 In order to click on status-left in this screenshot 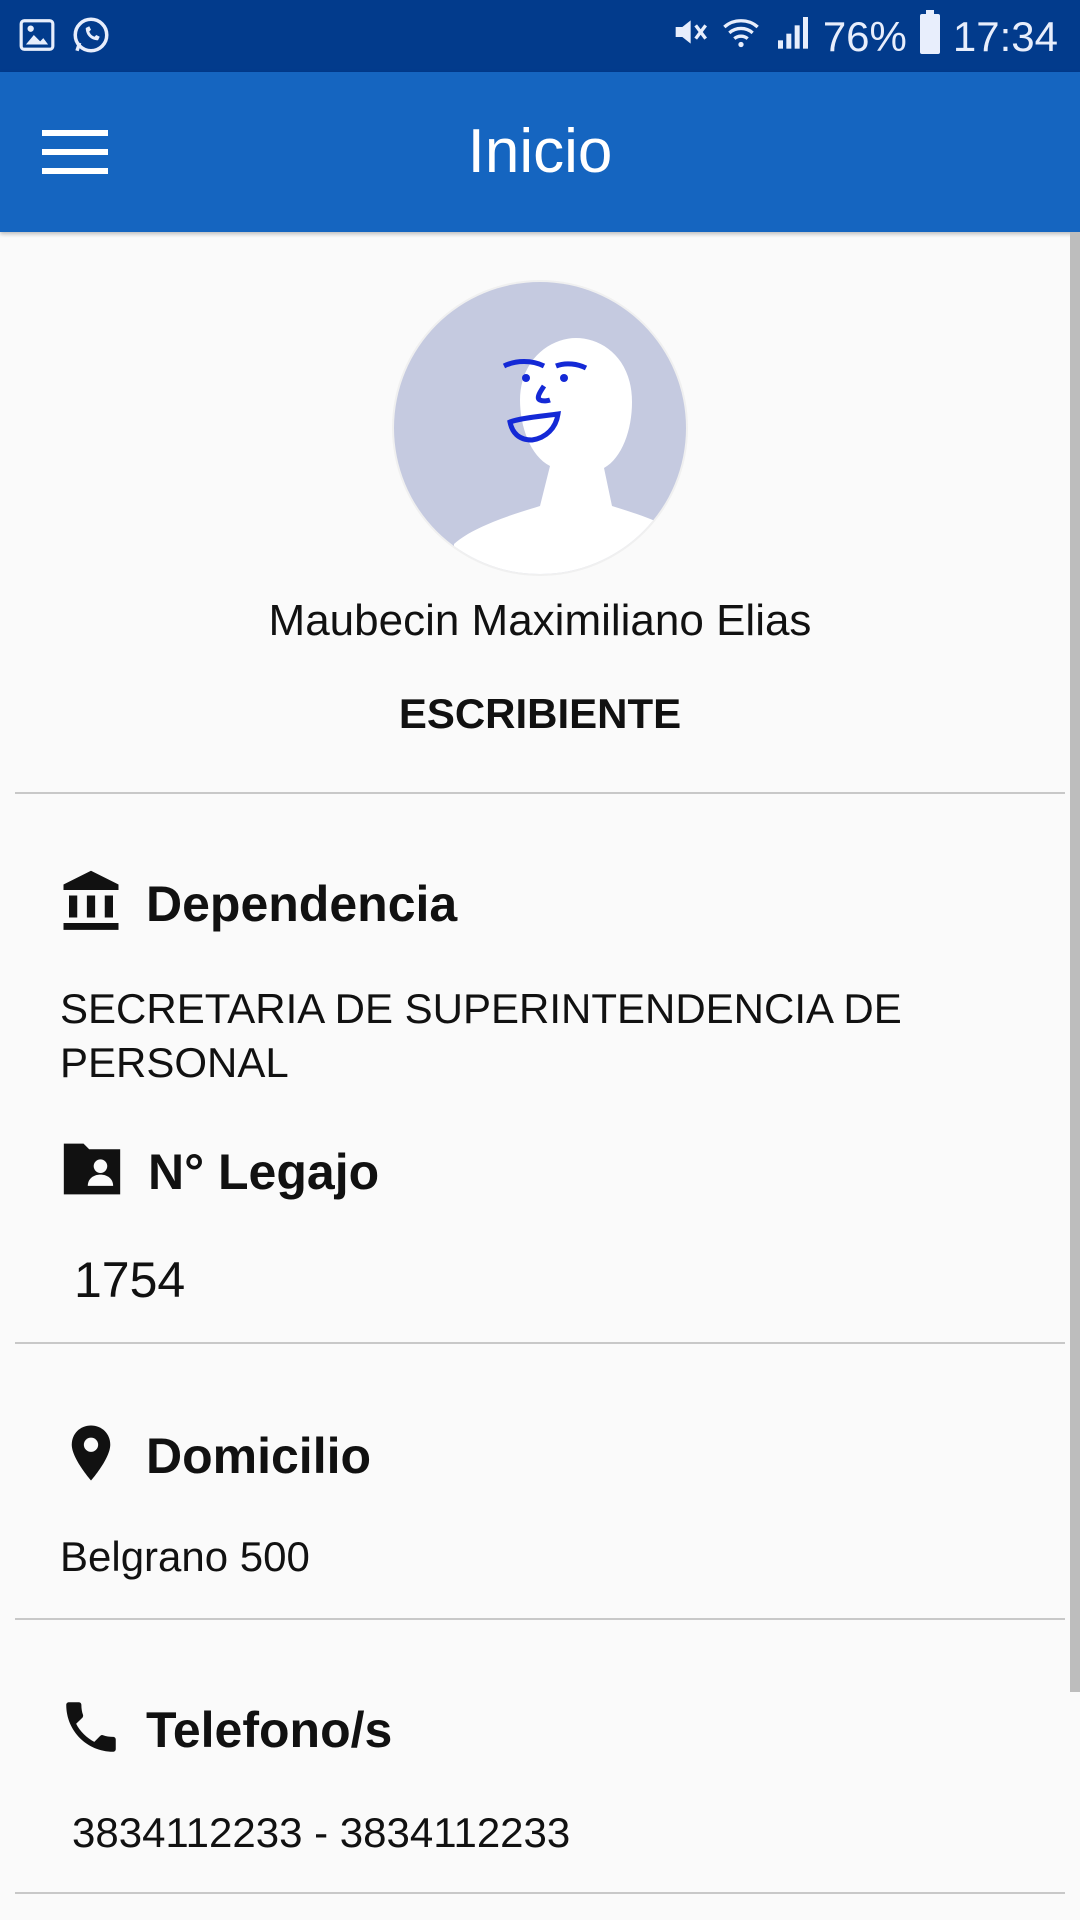, I will do `click(65, 37)`.